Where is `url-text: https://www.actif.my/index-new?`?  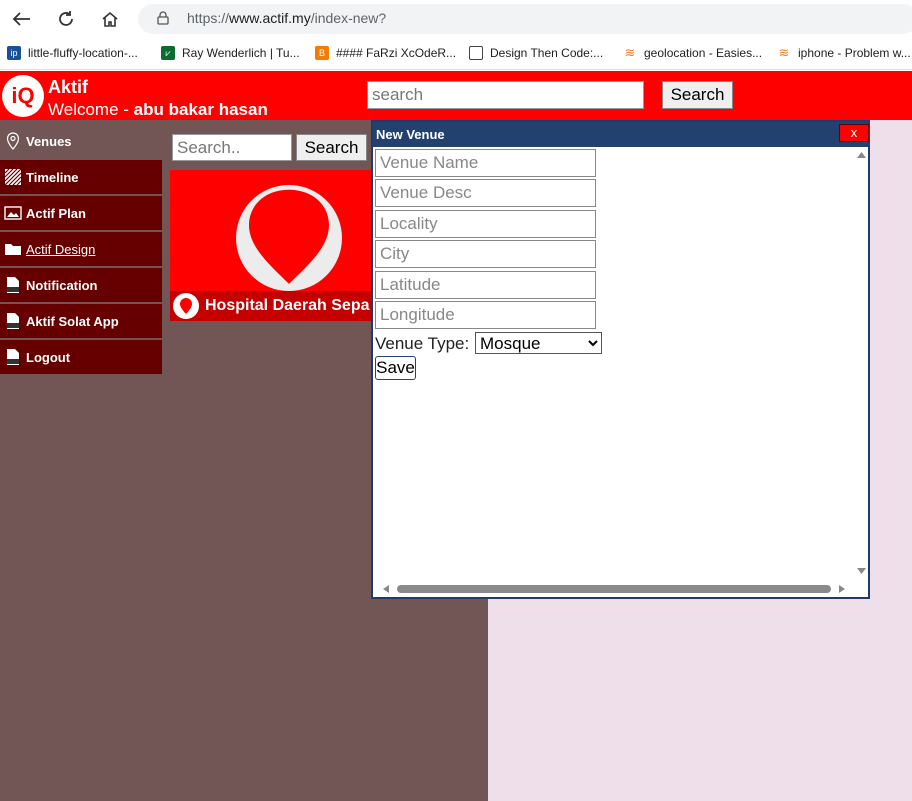 url-text: https://www.actif.my/index-new? is located at coordinates (286, 18).